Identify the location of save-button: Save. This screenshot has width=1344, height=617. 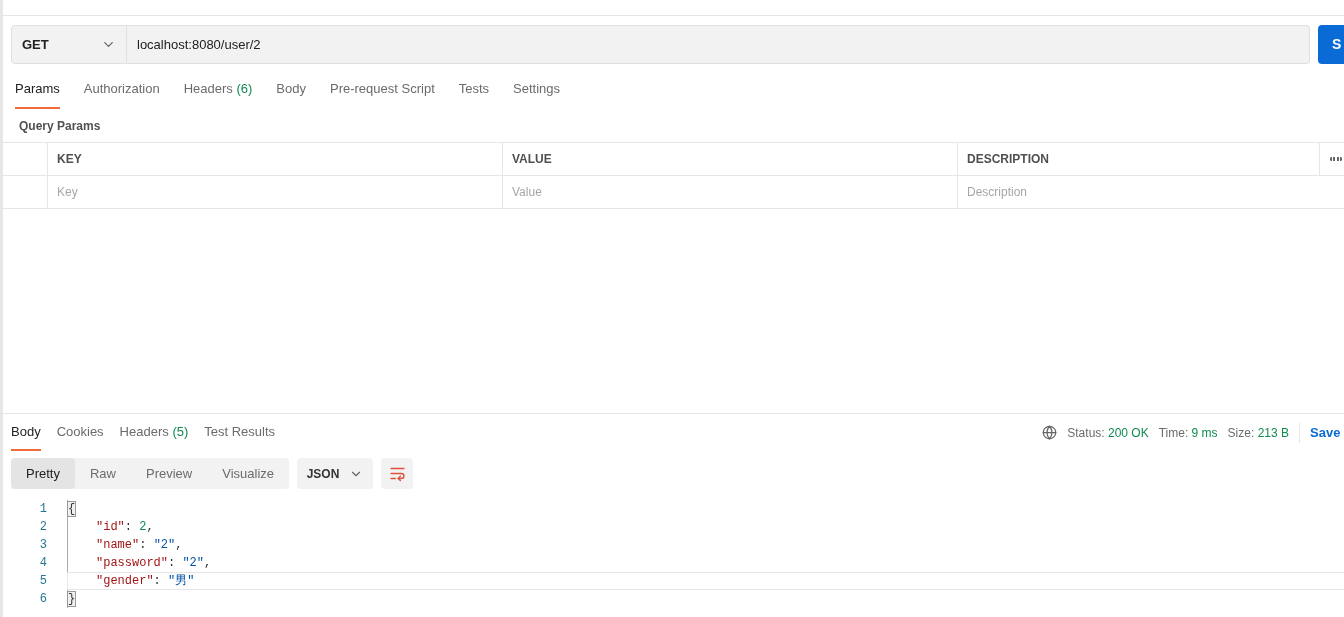
(1327, 432).